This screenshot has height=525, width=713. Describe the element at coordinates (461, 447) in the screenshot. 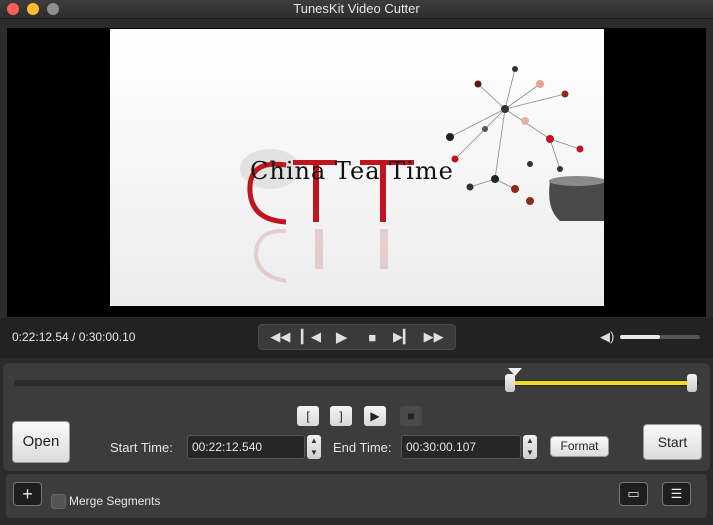

I see `end-time-field` at that location.